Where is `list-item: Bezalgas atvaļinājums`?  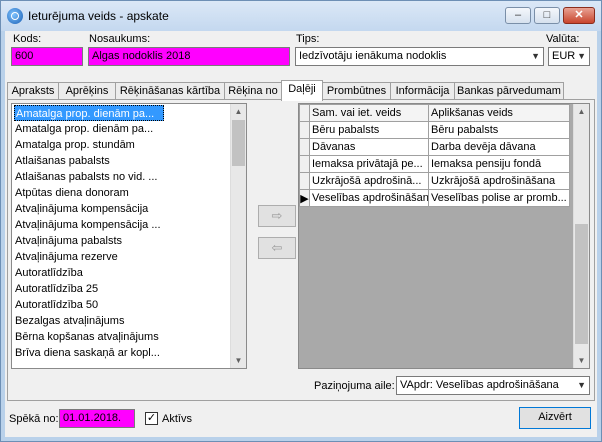 list-item: Bezalgas atvaļinājums is located at coordinates (120, 321).